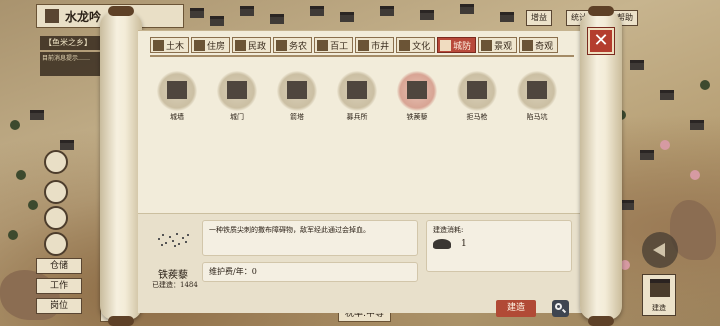 This screenshot has height=326, width=720. I want to click on tab-7: 文化, so click(416, 45).